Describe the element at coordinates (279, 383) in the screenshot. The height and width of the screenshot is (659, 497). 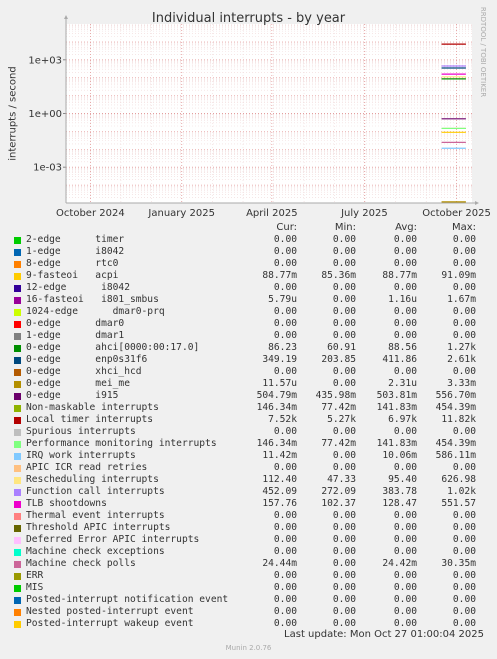
I see `legend-value: 11.57u` at that location.